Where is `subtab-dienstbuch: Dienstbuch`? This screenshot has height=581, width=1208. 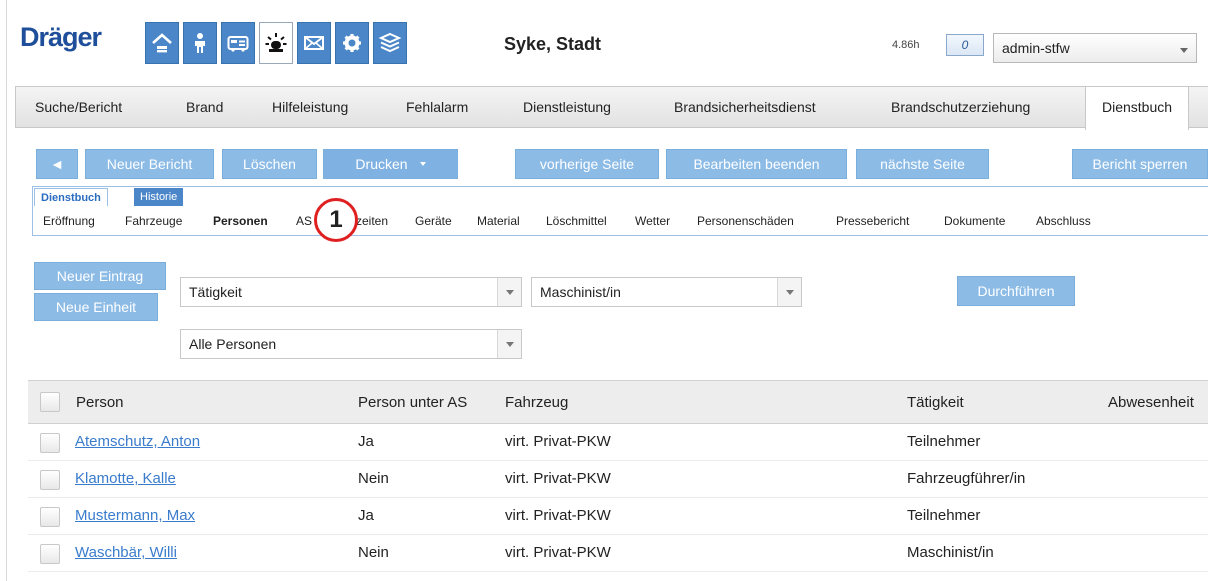
subtab-dienstbuch: Dienstbuch is located at coordinates (71, 197).